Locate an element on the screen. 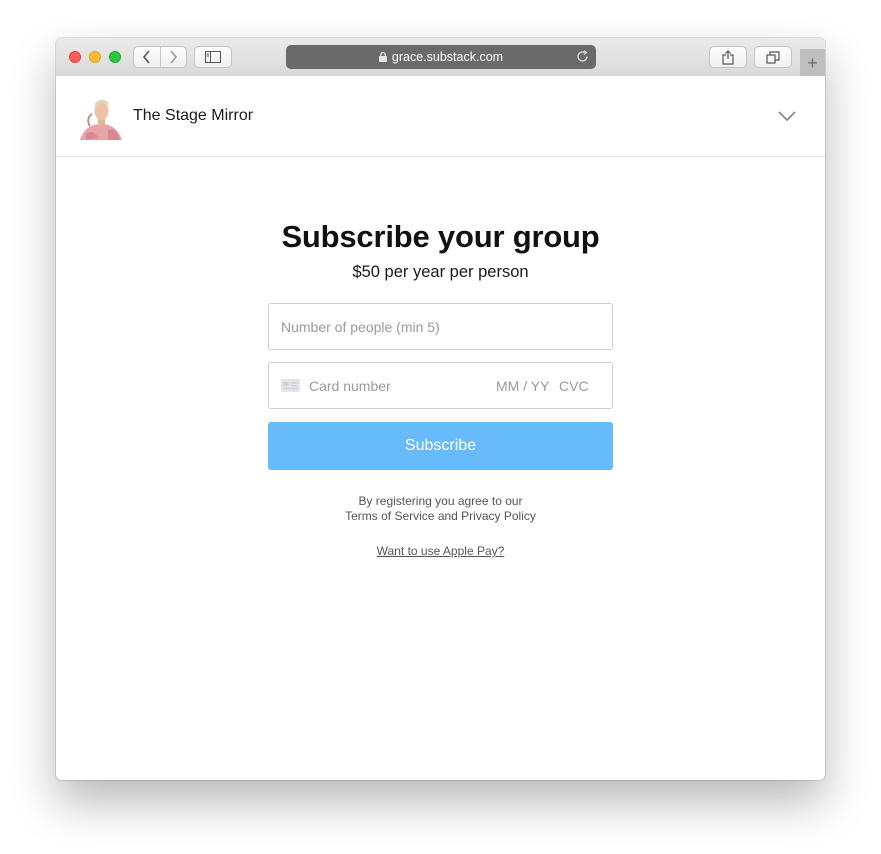 The image size is (881, 854). chevron-left-icon is located at coordinates (146, 57).